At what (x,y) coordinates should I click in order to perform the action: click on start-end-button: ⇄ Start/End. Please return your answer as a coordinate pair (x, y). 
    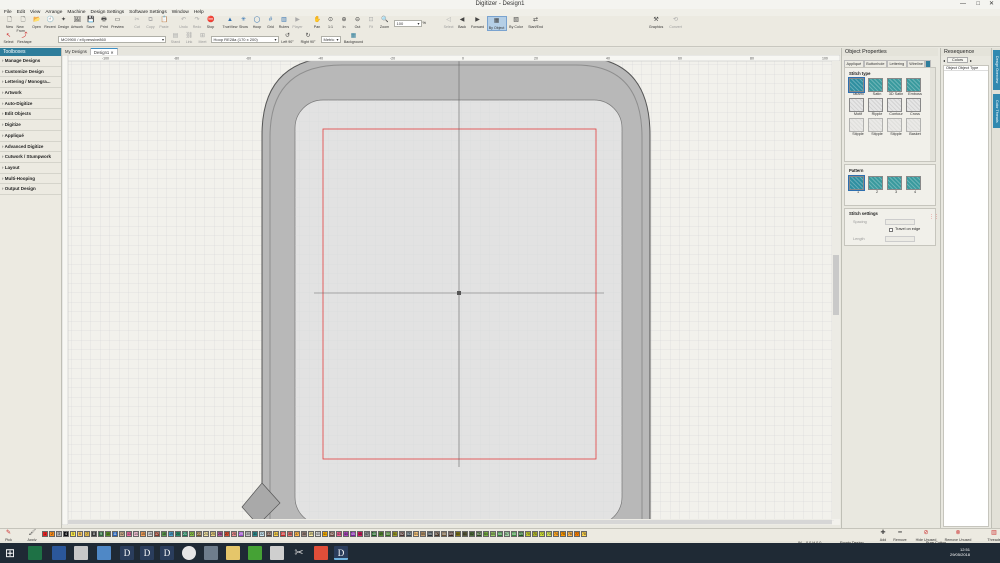
    Looking at the image, I should click on (536, 23).